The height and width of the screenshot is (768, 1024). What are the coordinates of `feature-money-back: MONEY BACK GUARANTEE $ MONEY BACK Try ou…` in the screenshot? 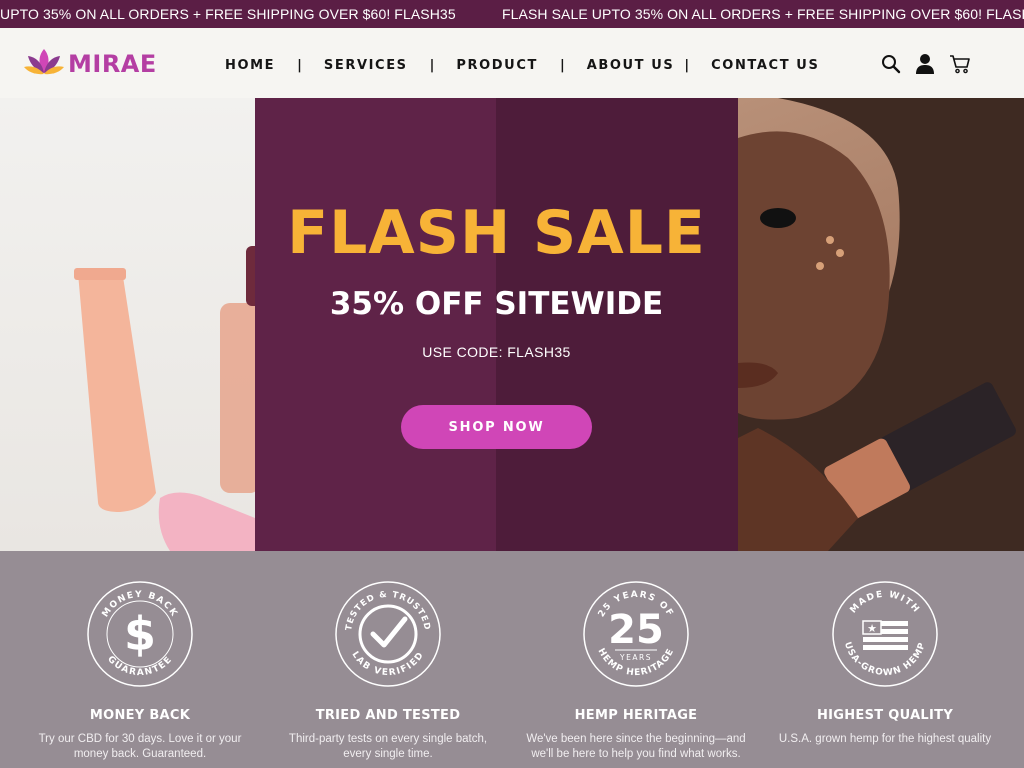 It's located at (140, 659).